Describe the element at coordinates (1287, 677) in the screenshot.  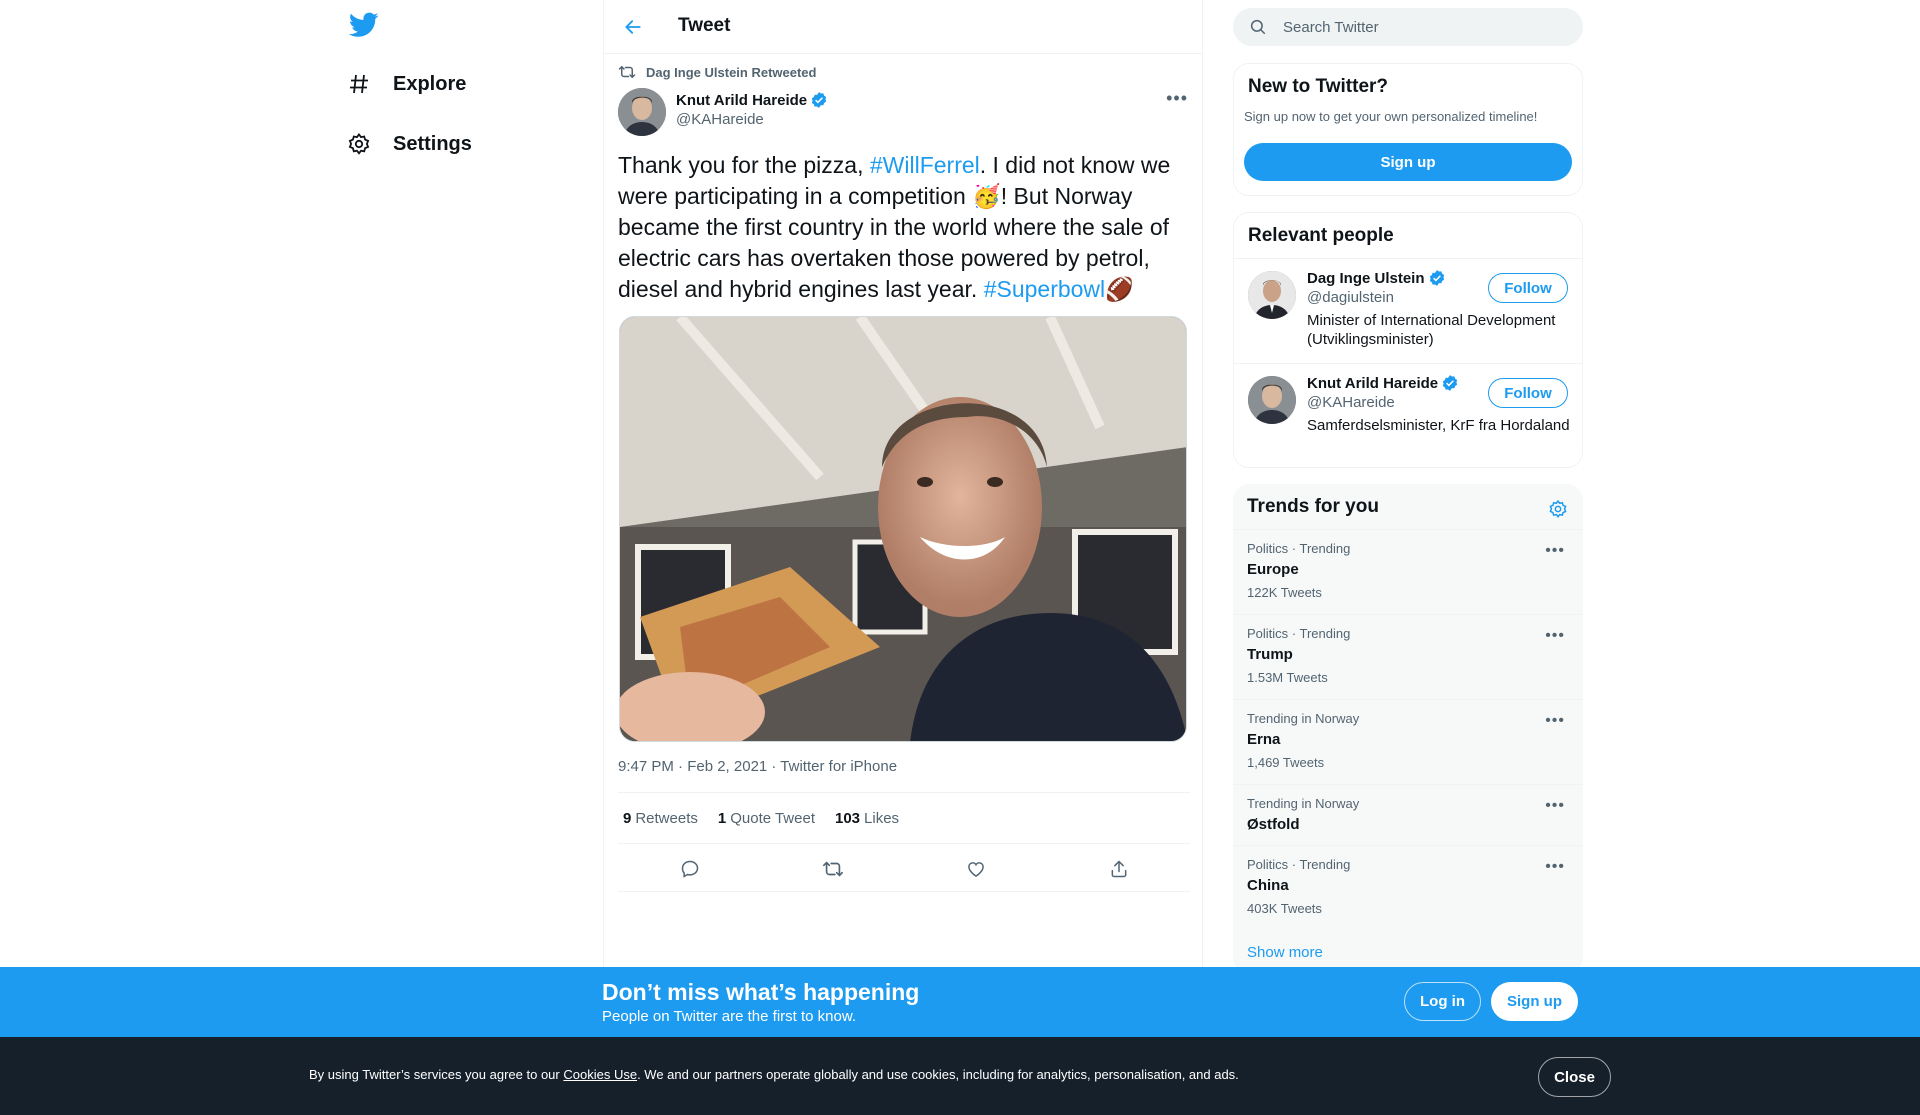
I see `trend-count: 1.53M Tweets` at that location.